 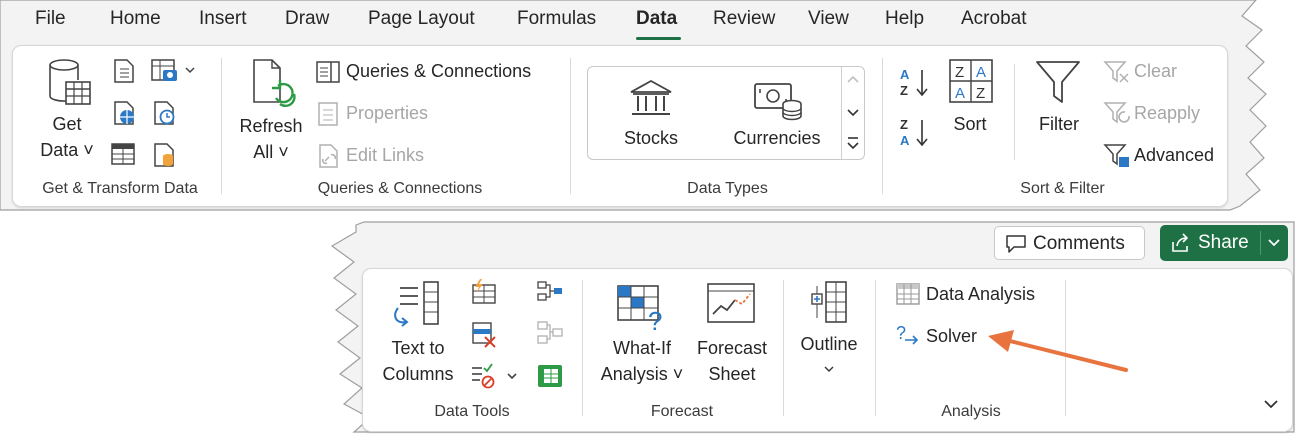 What do you see at coordinates (387, 113) in the screenshot?
I see `properties-button: Properties` at bounding box center [387, 113].